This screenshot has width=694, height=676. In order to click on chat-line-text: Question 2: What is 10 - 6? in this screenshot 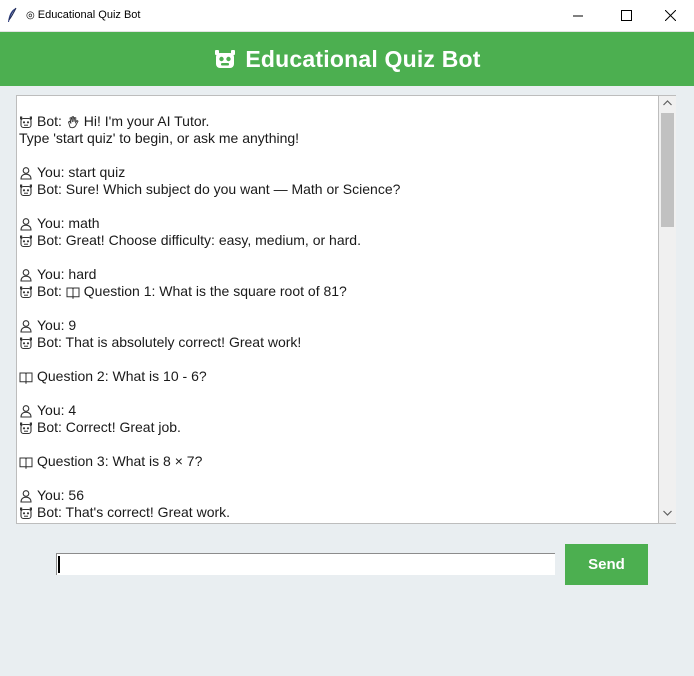, I will do `click(122, 376)`.